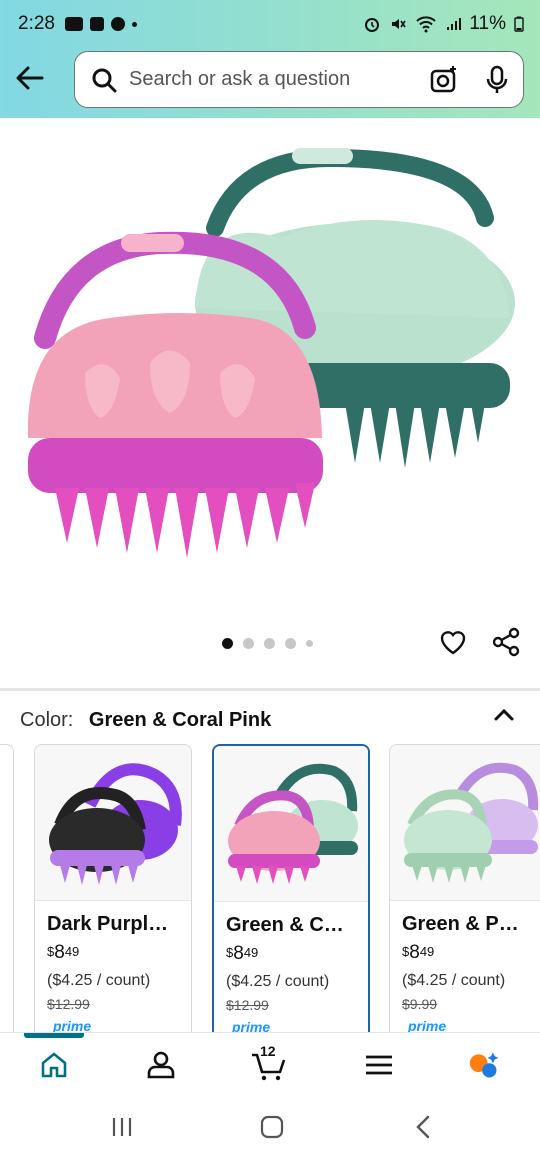 This screenshot has width=540, height=1158. Describe the element at coordinates (484, 1065) in the screenshot. I see `rufus-assistant-icon` at that location.